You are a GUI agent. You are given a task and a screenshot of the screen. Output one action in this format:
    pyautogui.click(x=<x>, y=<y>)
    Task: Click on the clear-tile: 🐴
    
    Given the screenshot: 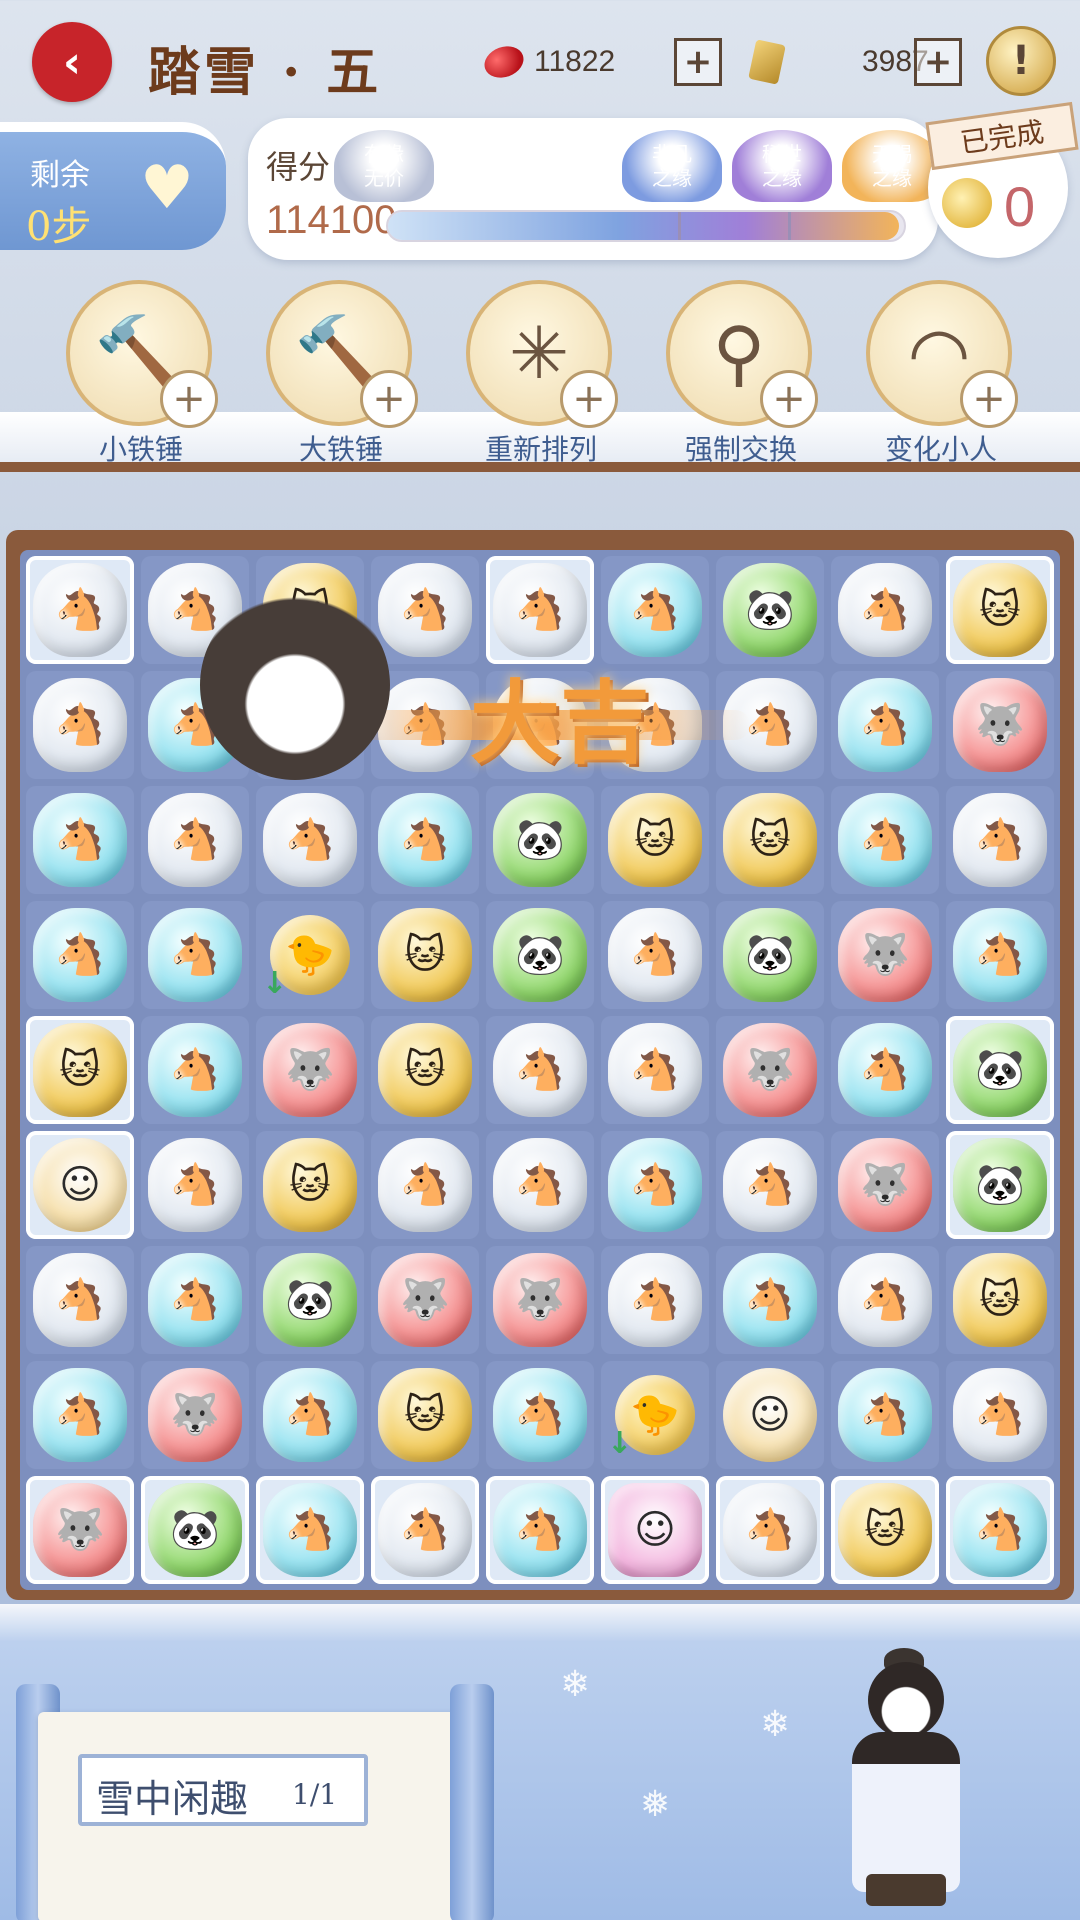 What is the action you would take?
    pyautogui.click(x=195, y=610)
    